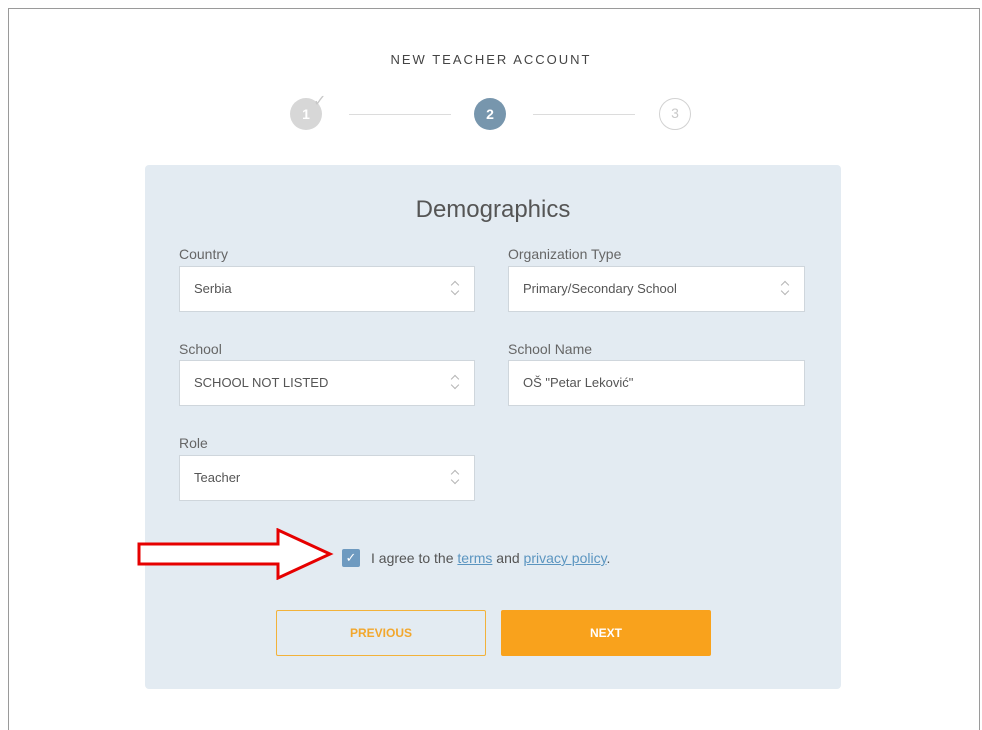 The image size is (982, 730). What do you see at coordinates (550, 349) in the screenshot?
I see `school-name-label: School Name` at bounding box center [550, 349].